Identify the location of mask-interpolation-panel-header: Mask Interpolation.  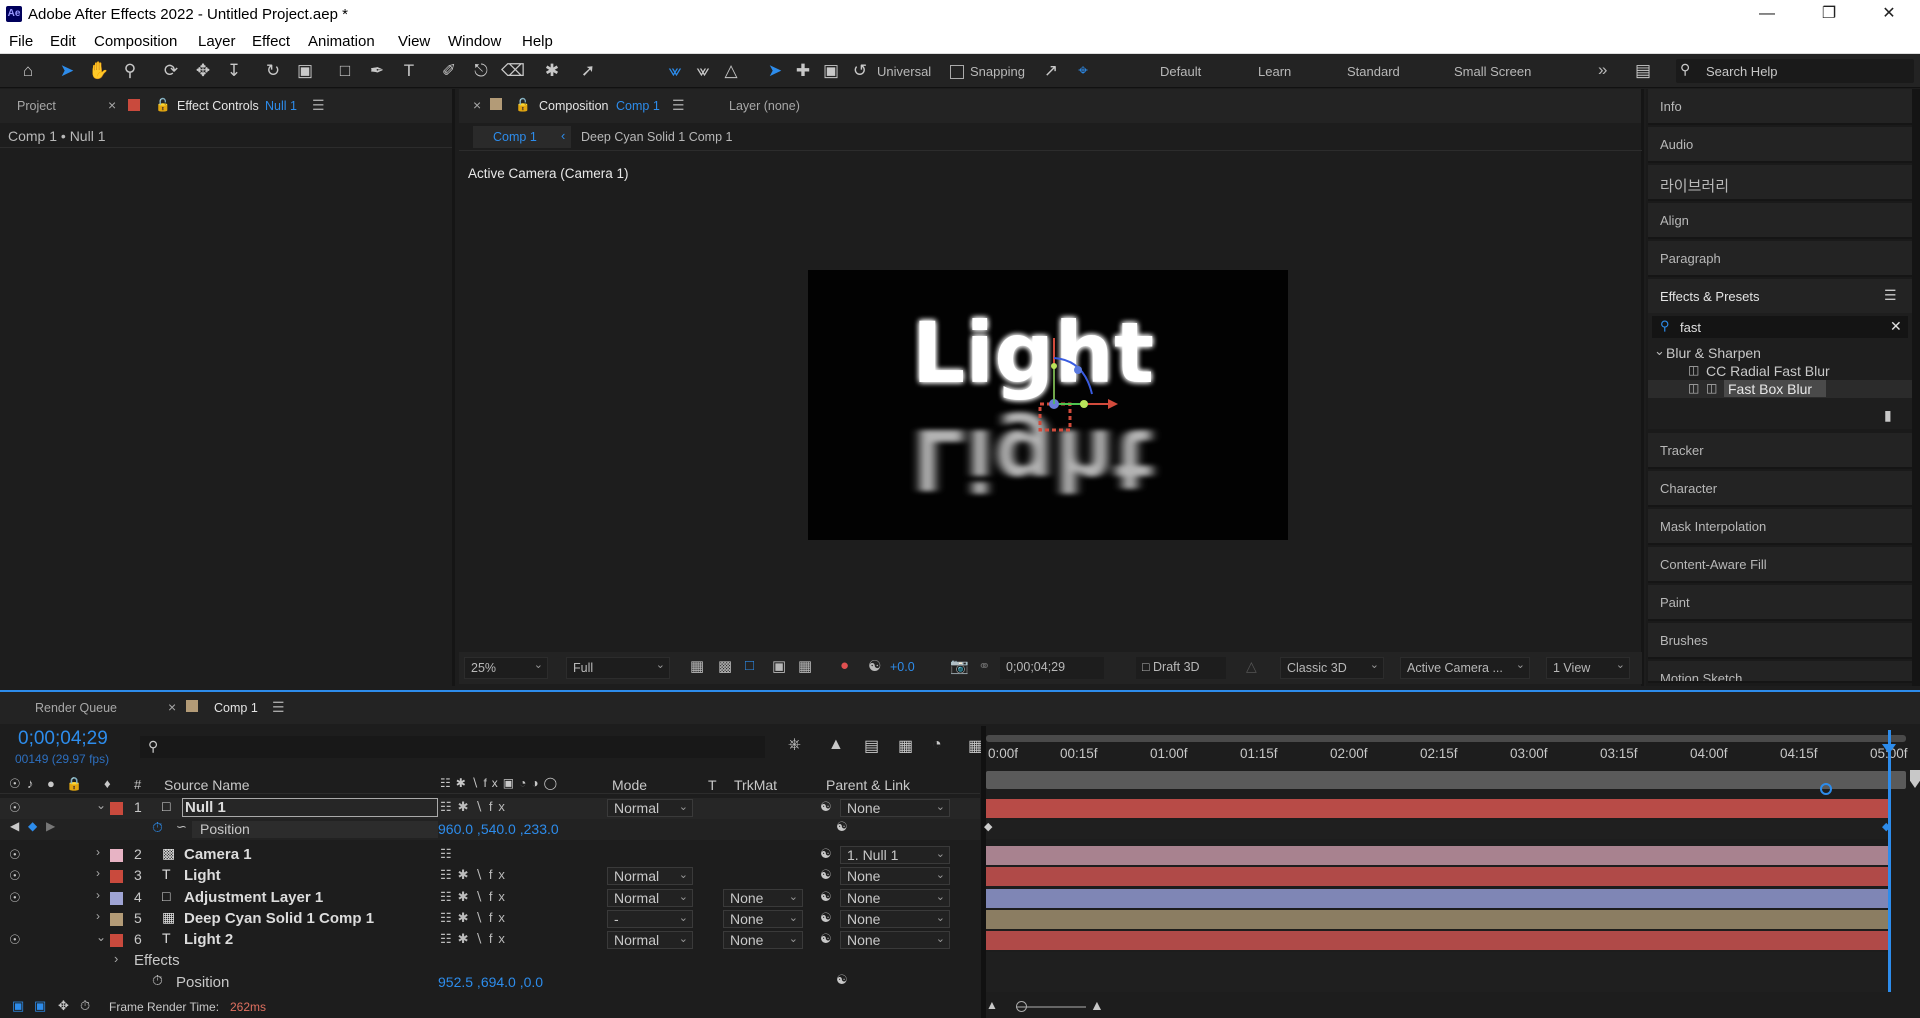
(1780, 527).